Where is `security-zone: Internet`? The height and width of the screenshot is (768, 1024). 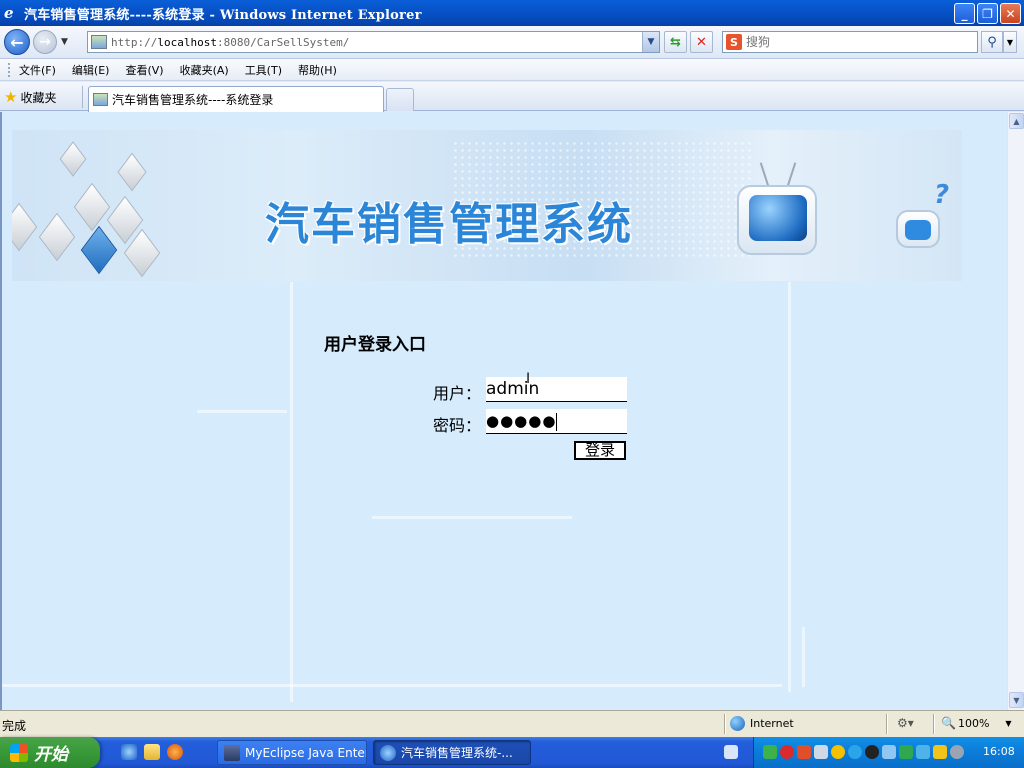 security-zone: Internet is located at coordinates (762, 723).